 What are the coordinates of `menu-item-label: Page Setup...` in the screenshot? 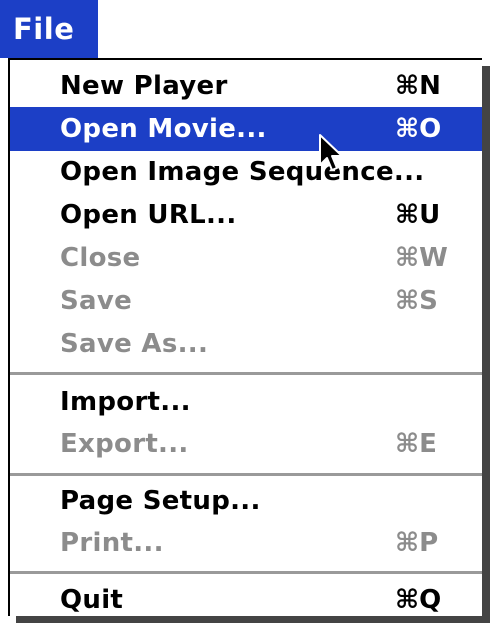 It's located at (160, 501).